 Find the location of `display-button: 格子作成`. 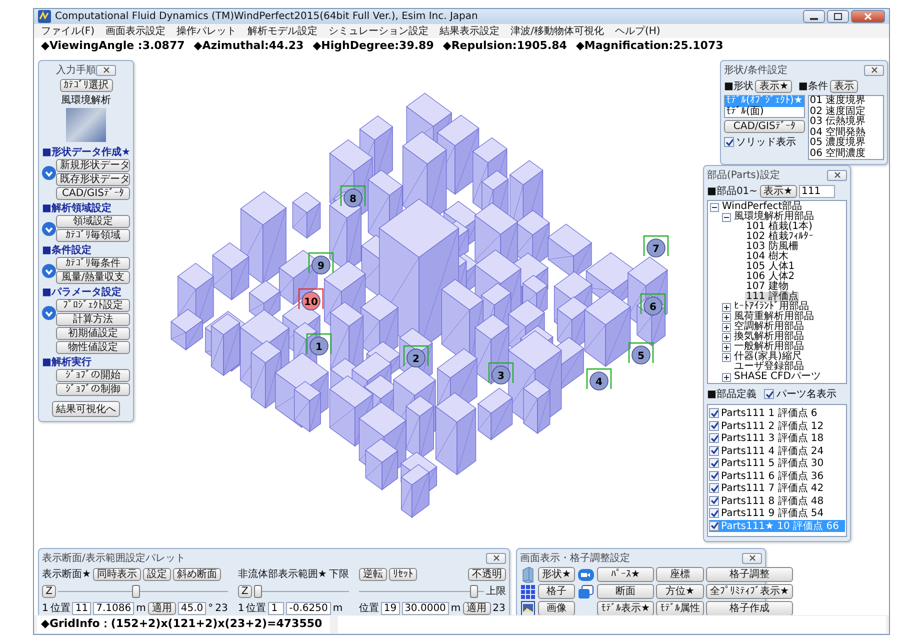

display-button: 格子作成 is located at coordinates (749, 608).